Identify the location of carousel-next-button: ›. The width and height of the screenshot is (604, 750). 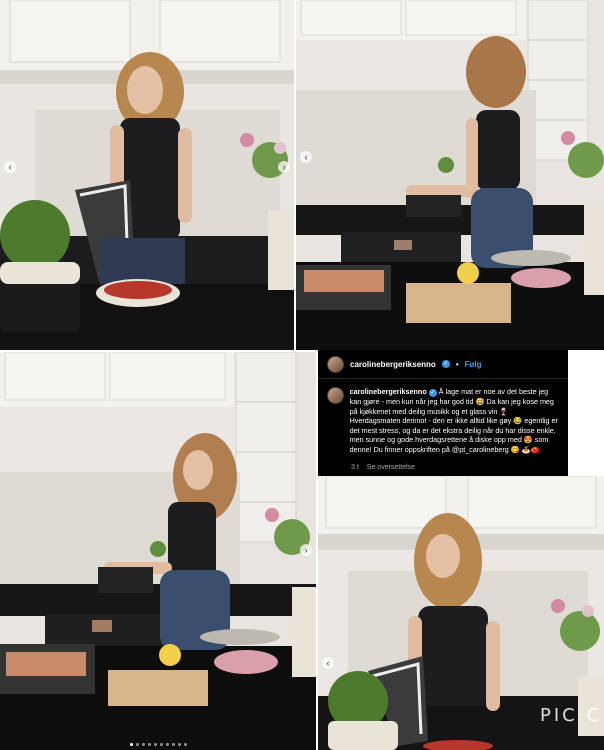
(284, 167).